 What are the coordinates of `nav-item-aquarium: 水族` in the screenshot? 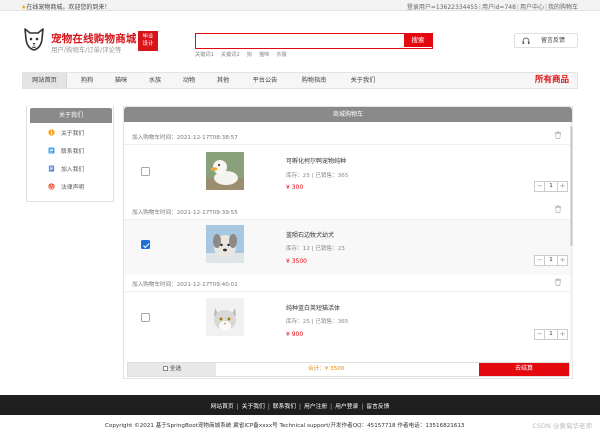 It's located at (155, 80).